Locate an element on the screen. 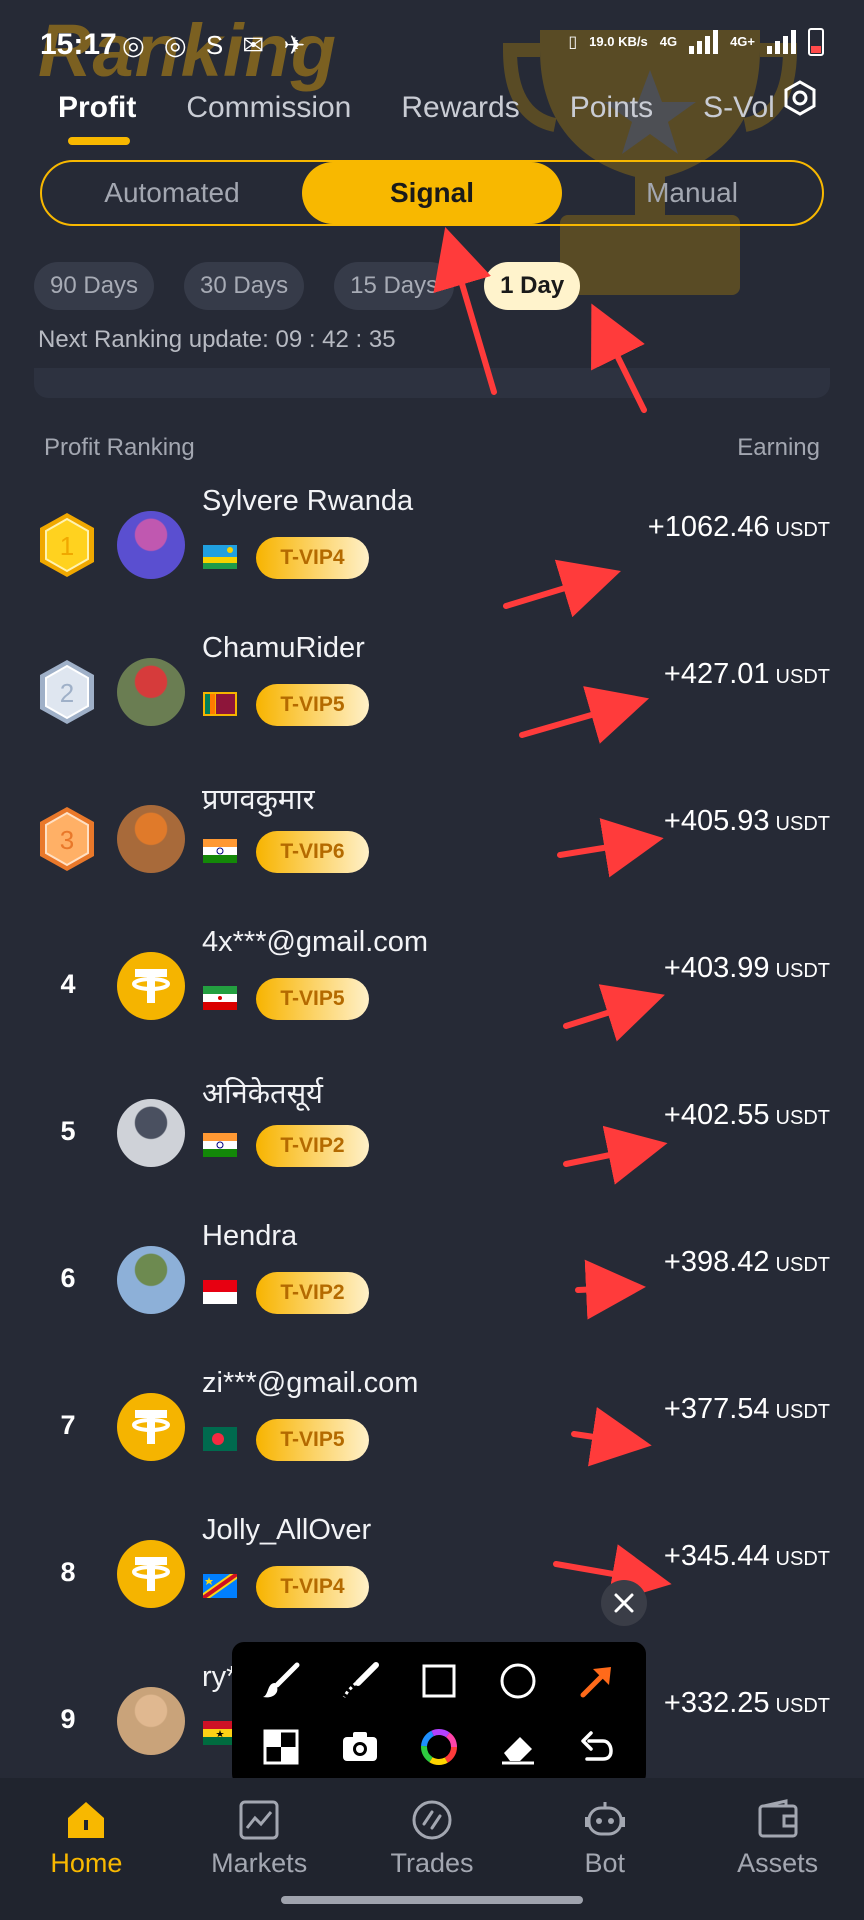 This screenshot has width=864, height=1920. ranking-row: 8 Jolly_AllOver T-VIP4 +345.44 USDT is located at coordinates (432, 1573).